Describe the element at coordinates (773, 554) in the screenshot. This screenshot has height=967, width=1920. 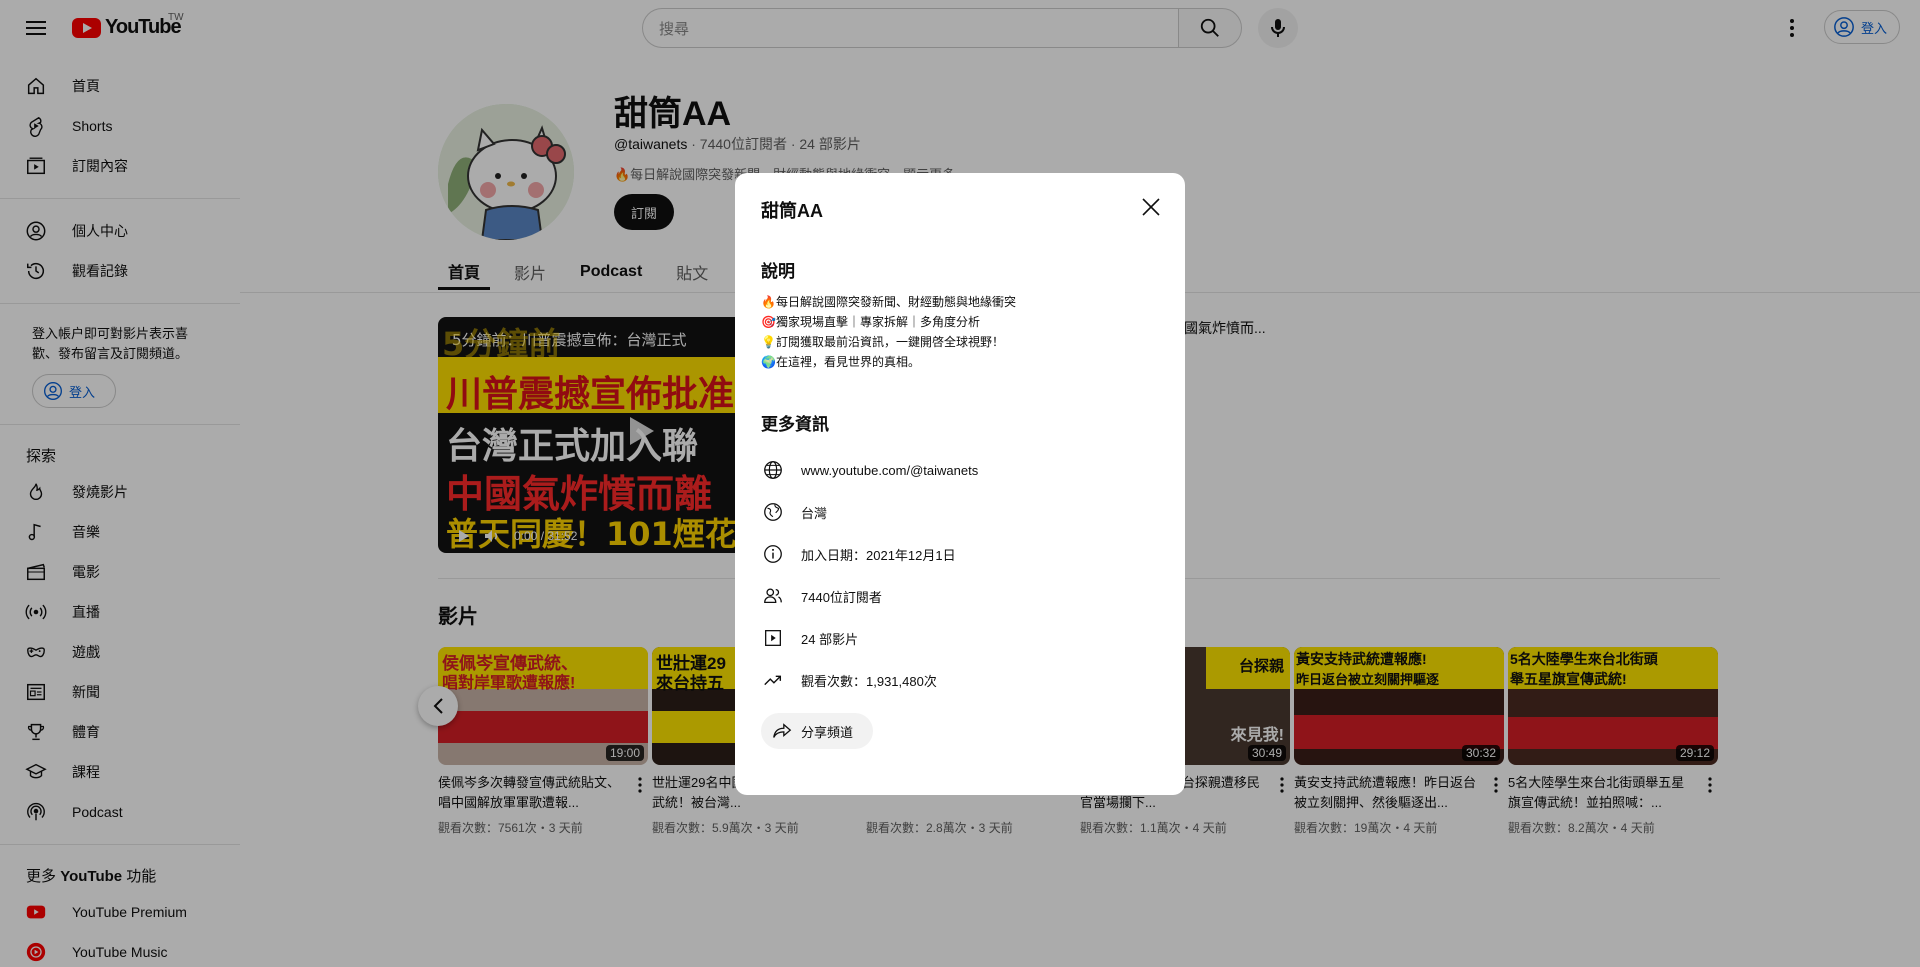
I see `info-icon` at that location.